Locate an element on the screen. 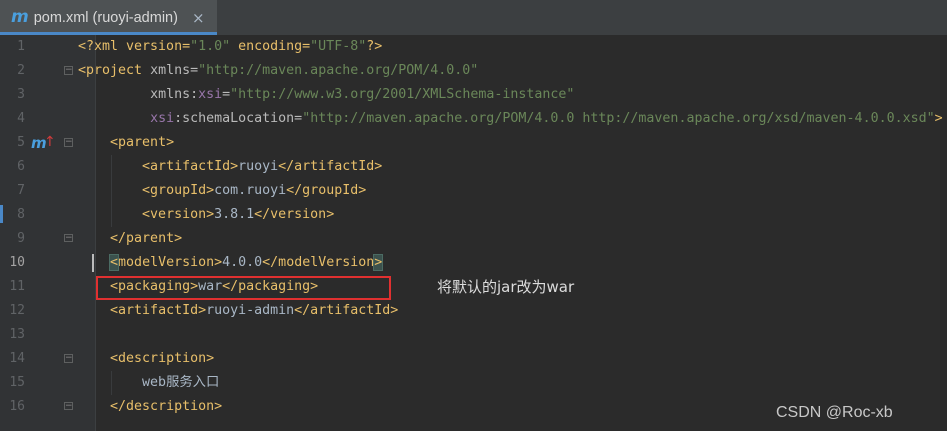  code-text: <modelVersion>4.0.0</modelVersion> is located at coordinates (246, 262).